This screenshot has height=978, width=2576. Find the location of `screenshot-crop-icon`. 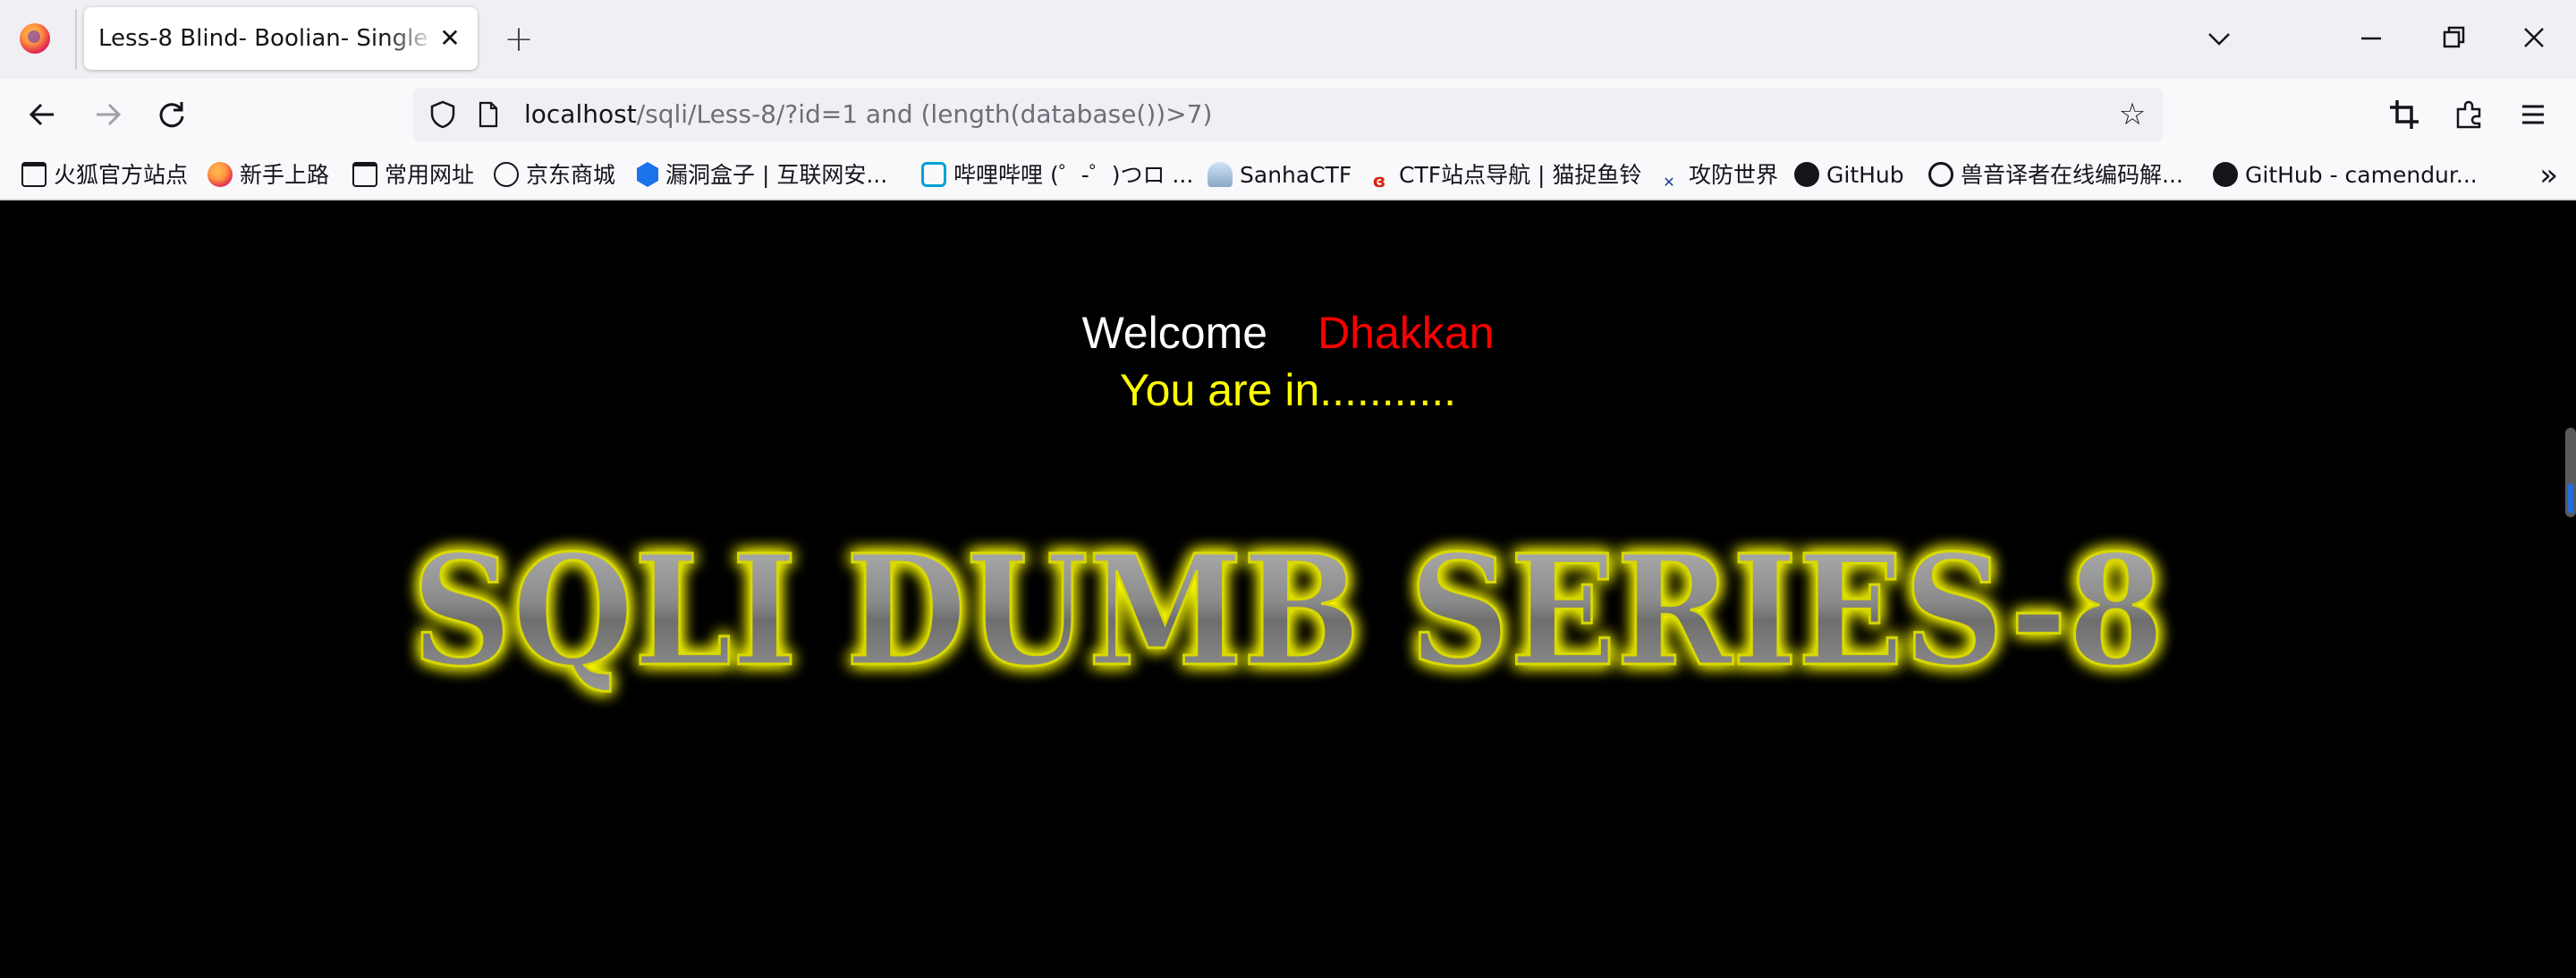

screenshot-crop-icon is located at coordinates (2404, 114).